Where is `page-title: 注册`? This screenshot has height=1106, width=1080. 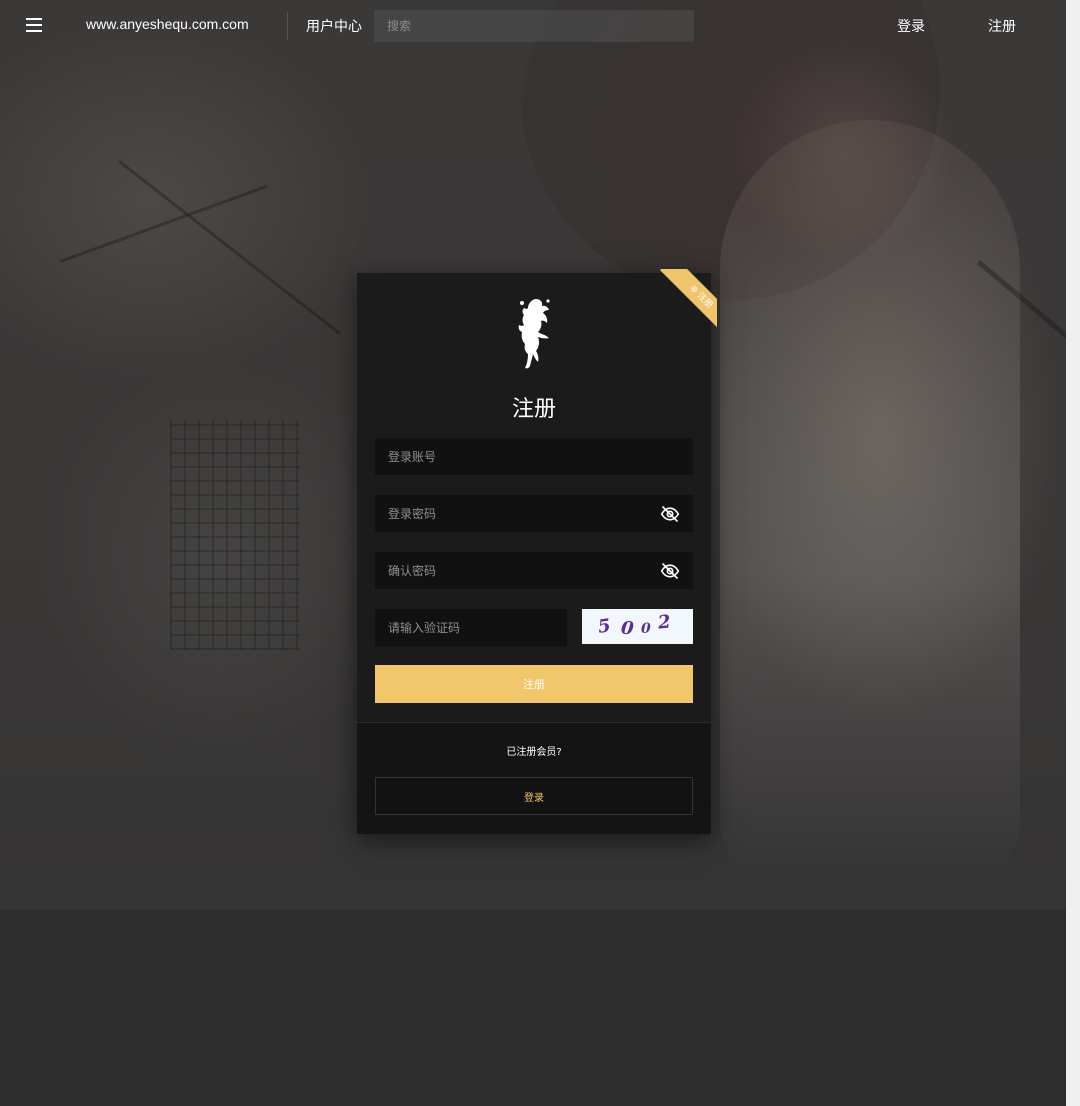 page-title: 注册 is located at coordinates (533, 409).